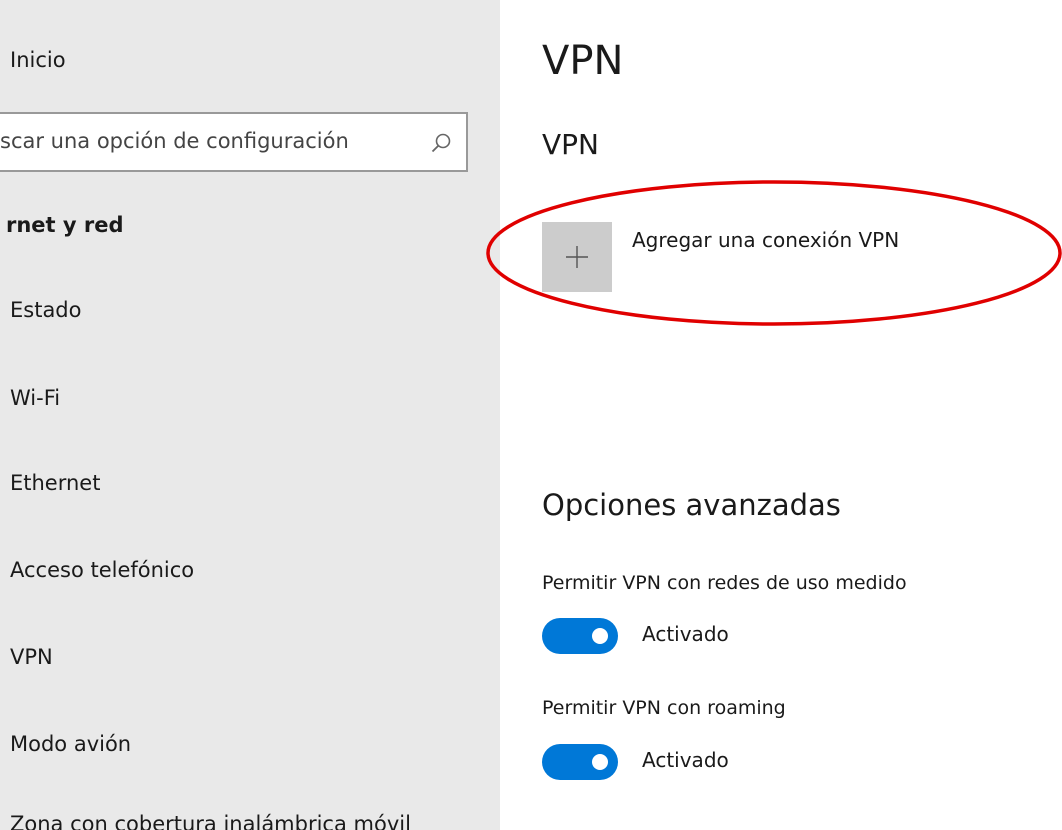  Describe the element at coordinates (580, 762) in the screenshot. I see `roaming-toggle` at that location.